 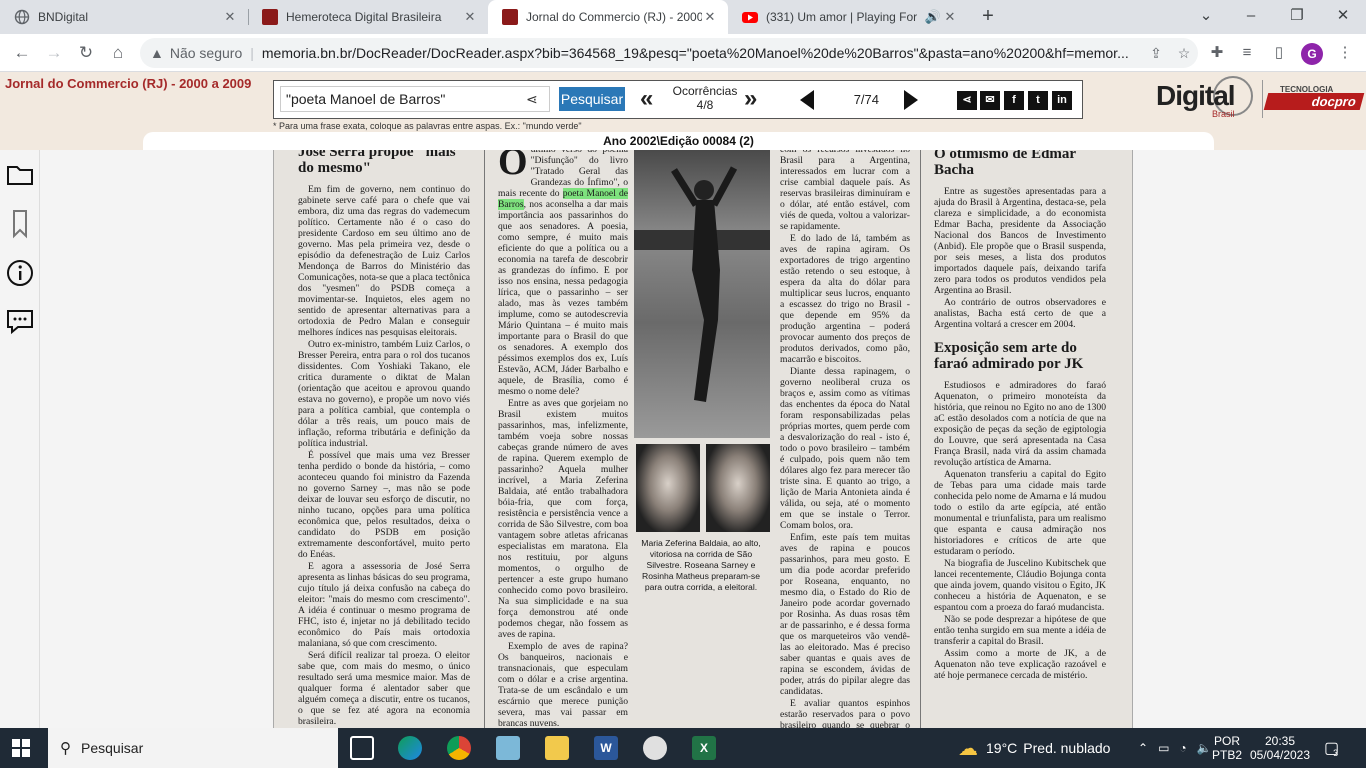 What do you see at coordinates (362, 748) in the screenshot?
I see `task-view-icon` at bounding box center [362, 748].